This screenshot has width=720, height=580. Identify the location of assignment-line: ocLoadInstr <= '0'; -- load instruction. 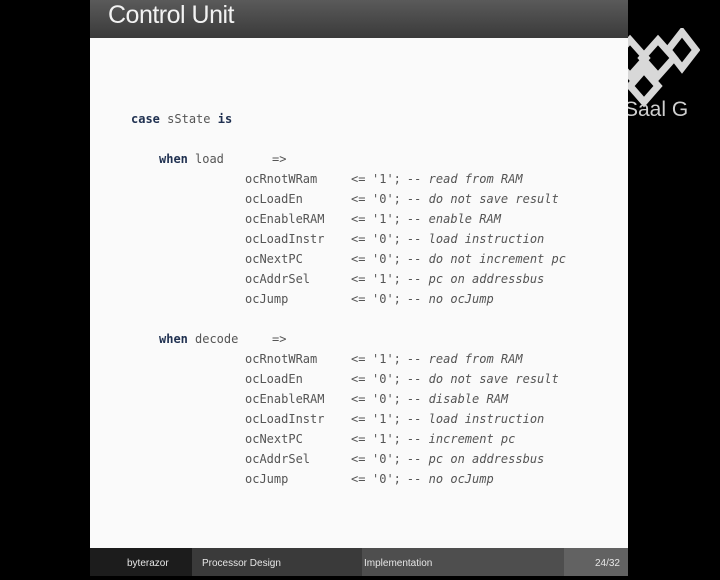
(394, 239).